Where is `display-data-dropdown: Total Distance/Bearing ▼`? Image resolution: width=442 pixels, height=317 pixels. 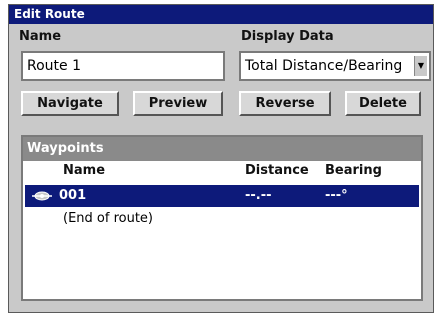
display-data-dropdown: Total Distance/Bearing ▼ is located at coordinates (335, 66).